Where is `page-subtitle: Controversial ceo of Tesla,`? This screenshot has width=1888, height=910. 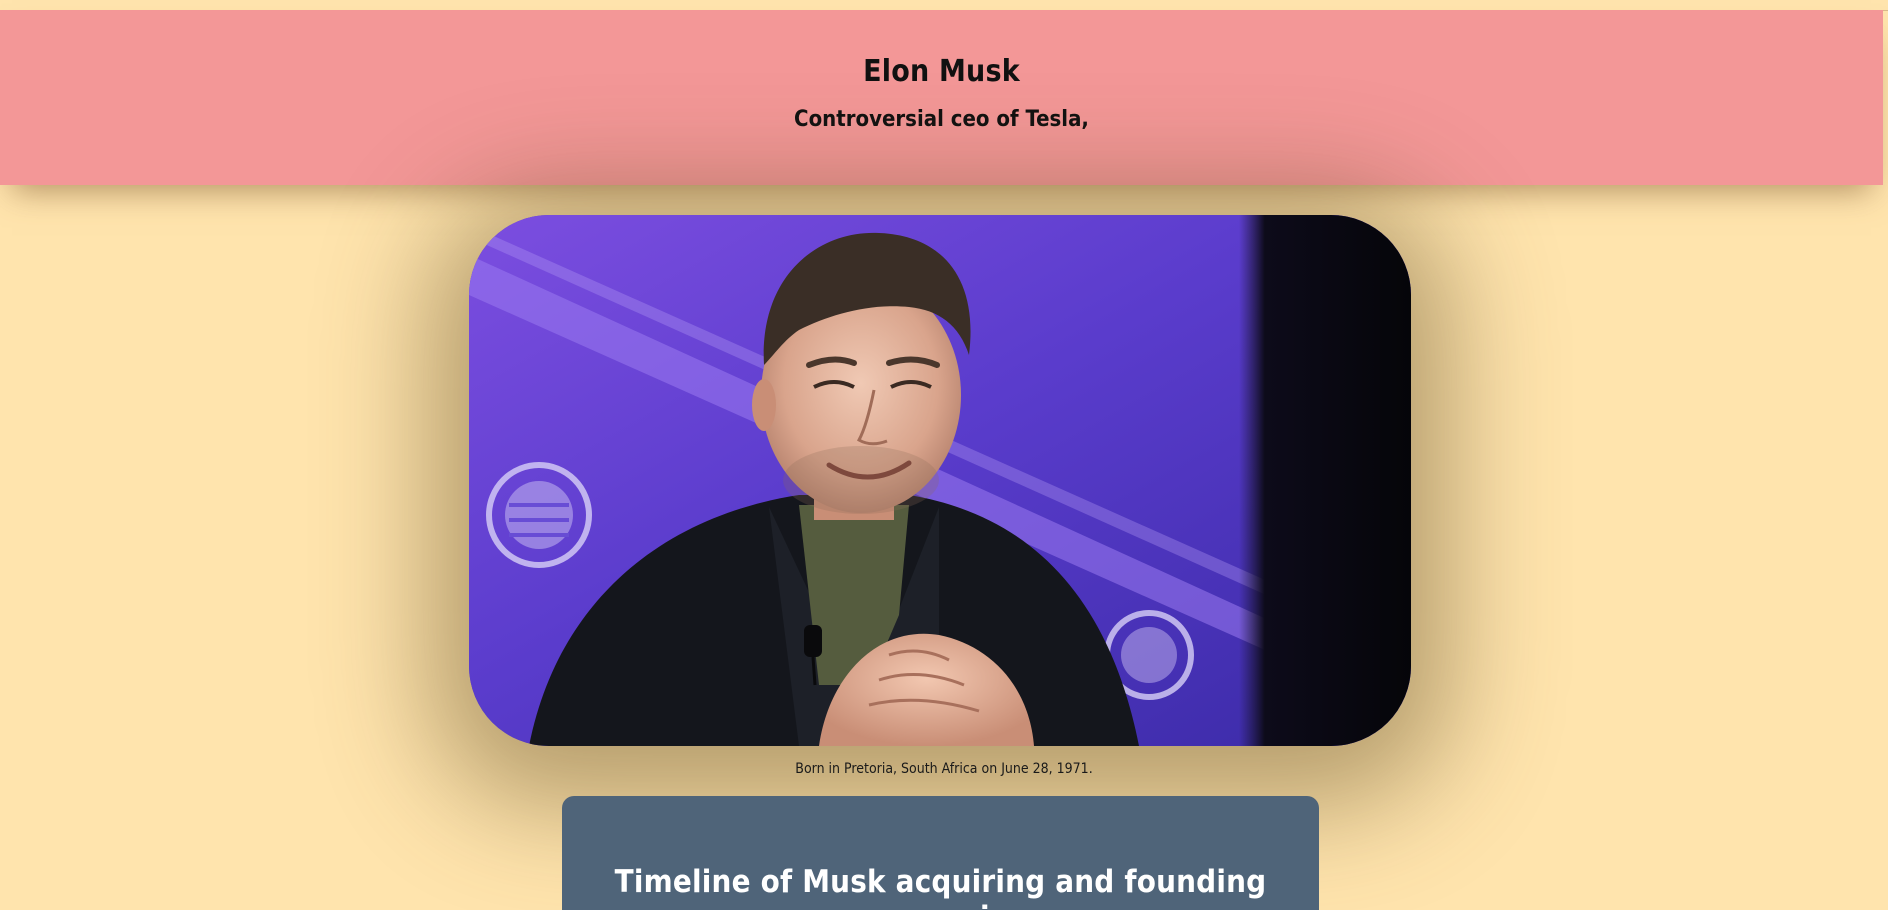
page-subtitle: Controversial ceo of Tesla, is located at coordinates (941, 119).